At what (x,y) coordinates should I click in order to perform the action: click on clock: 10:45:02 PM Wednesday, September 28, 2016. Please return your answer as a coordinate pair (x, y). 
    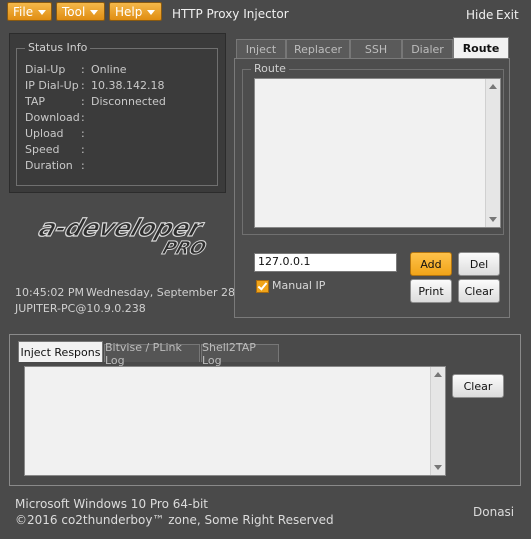
    Looking at the image, I should click on (142, 292).